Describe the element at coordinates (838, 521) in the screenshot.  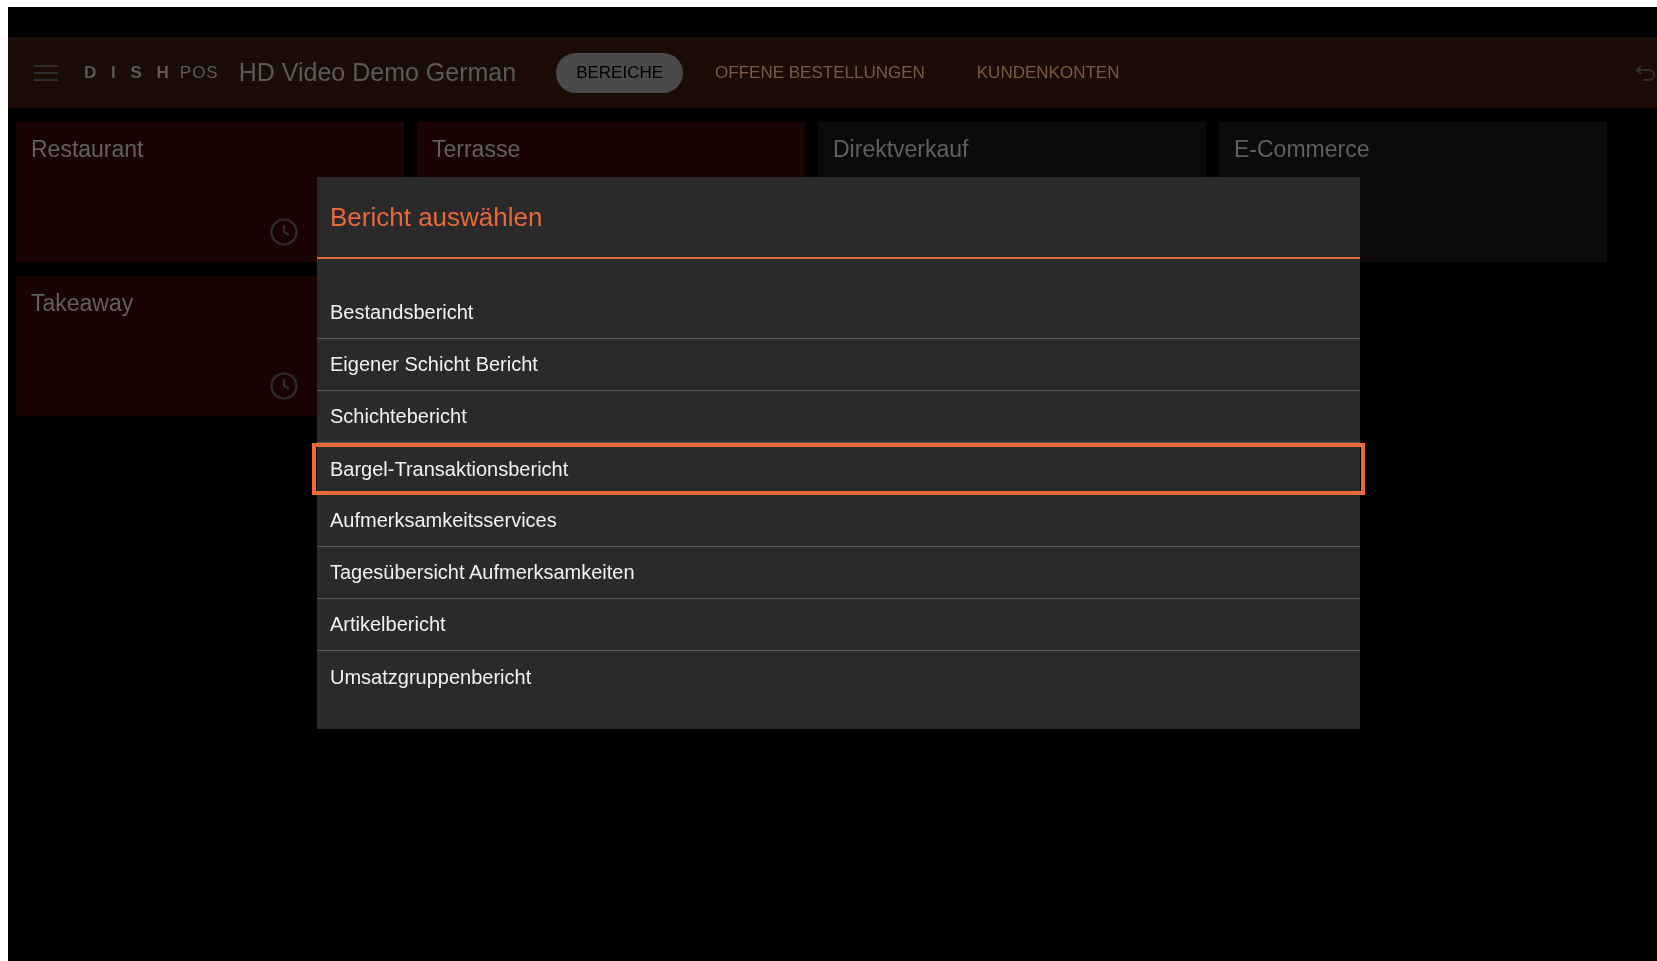
I see `report-item: Aufmerksamkeitsservices` at that location.